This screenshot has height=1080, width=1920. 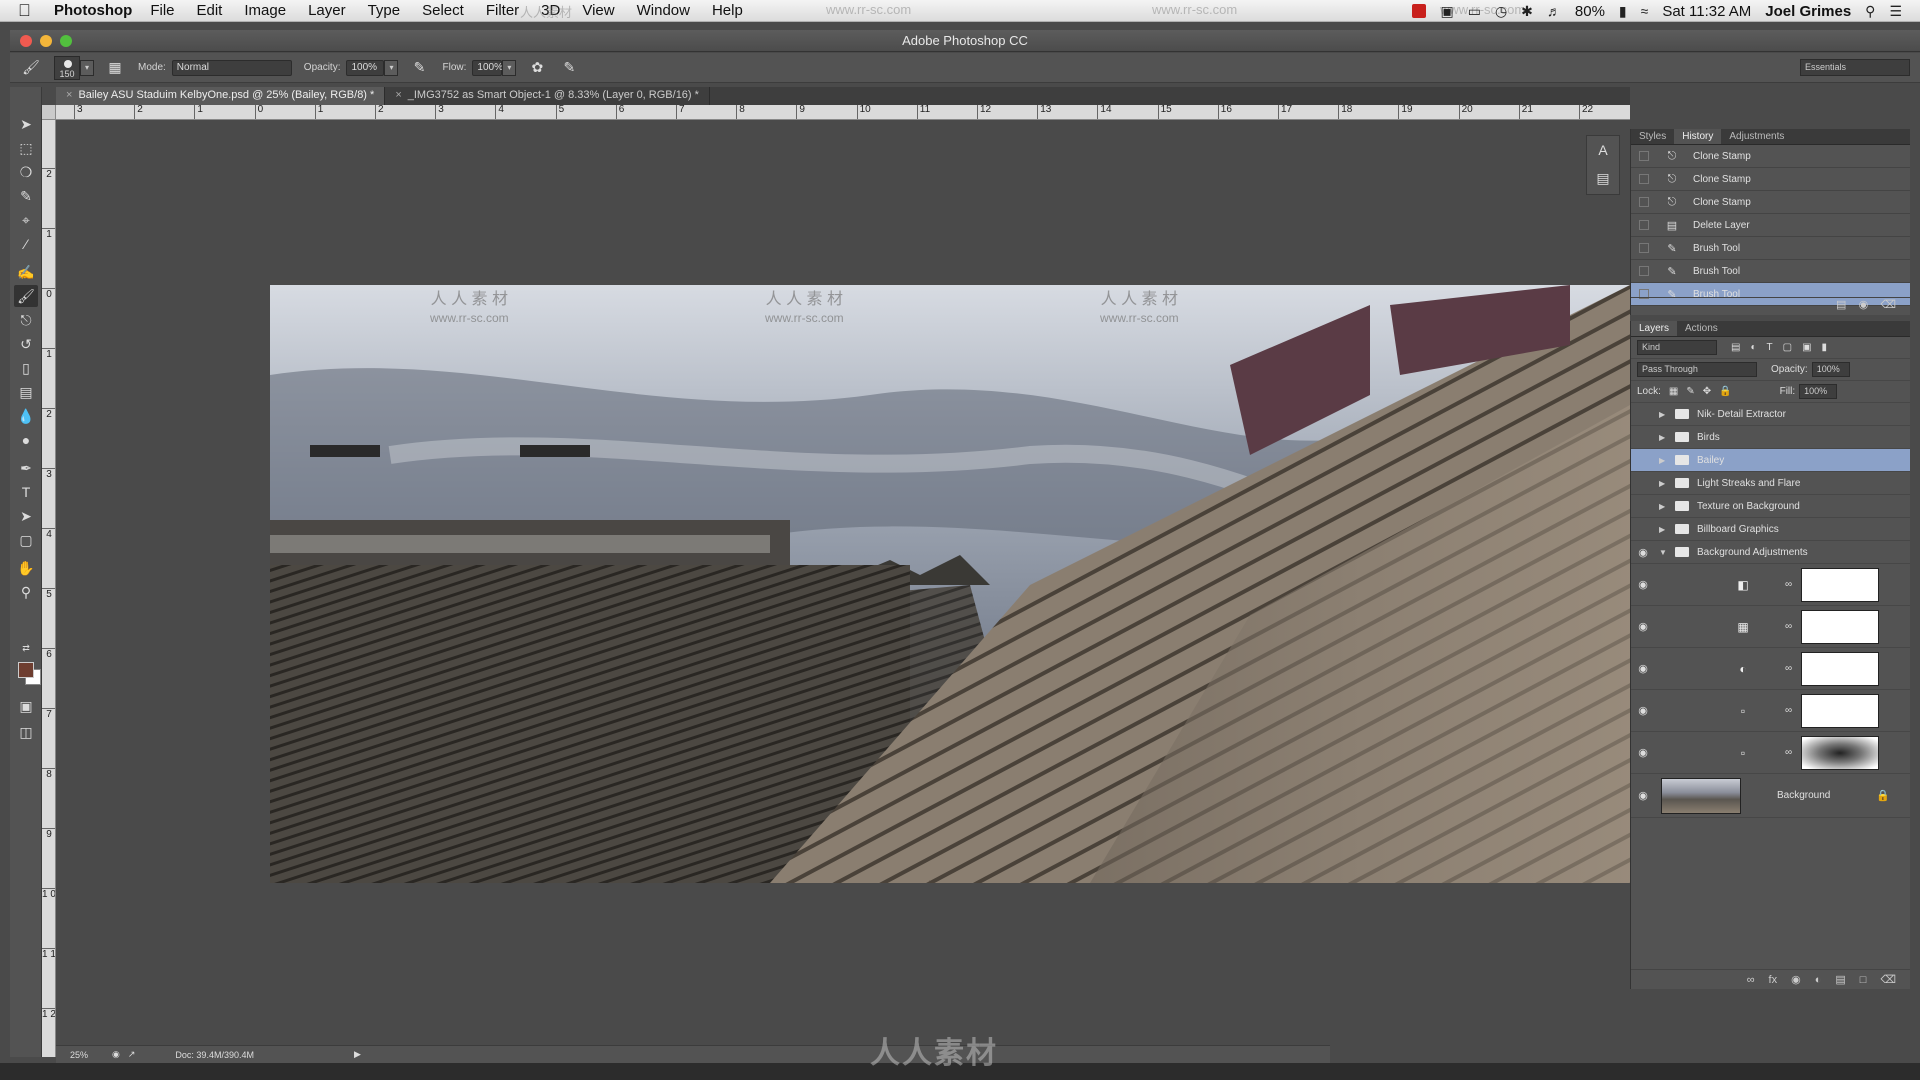 I want to click on new-adjustment-icon: ◐, so click(x=1818, y=980).